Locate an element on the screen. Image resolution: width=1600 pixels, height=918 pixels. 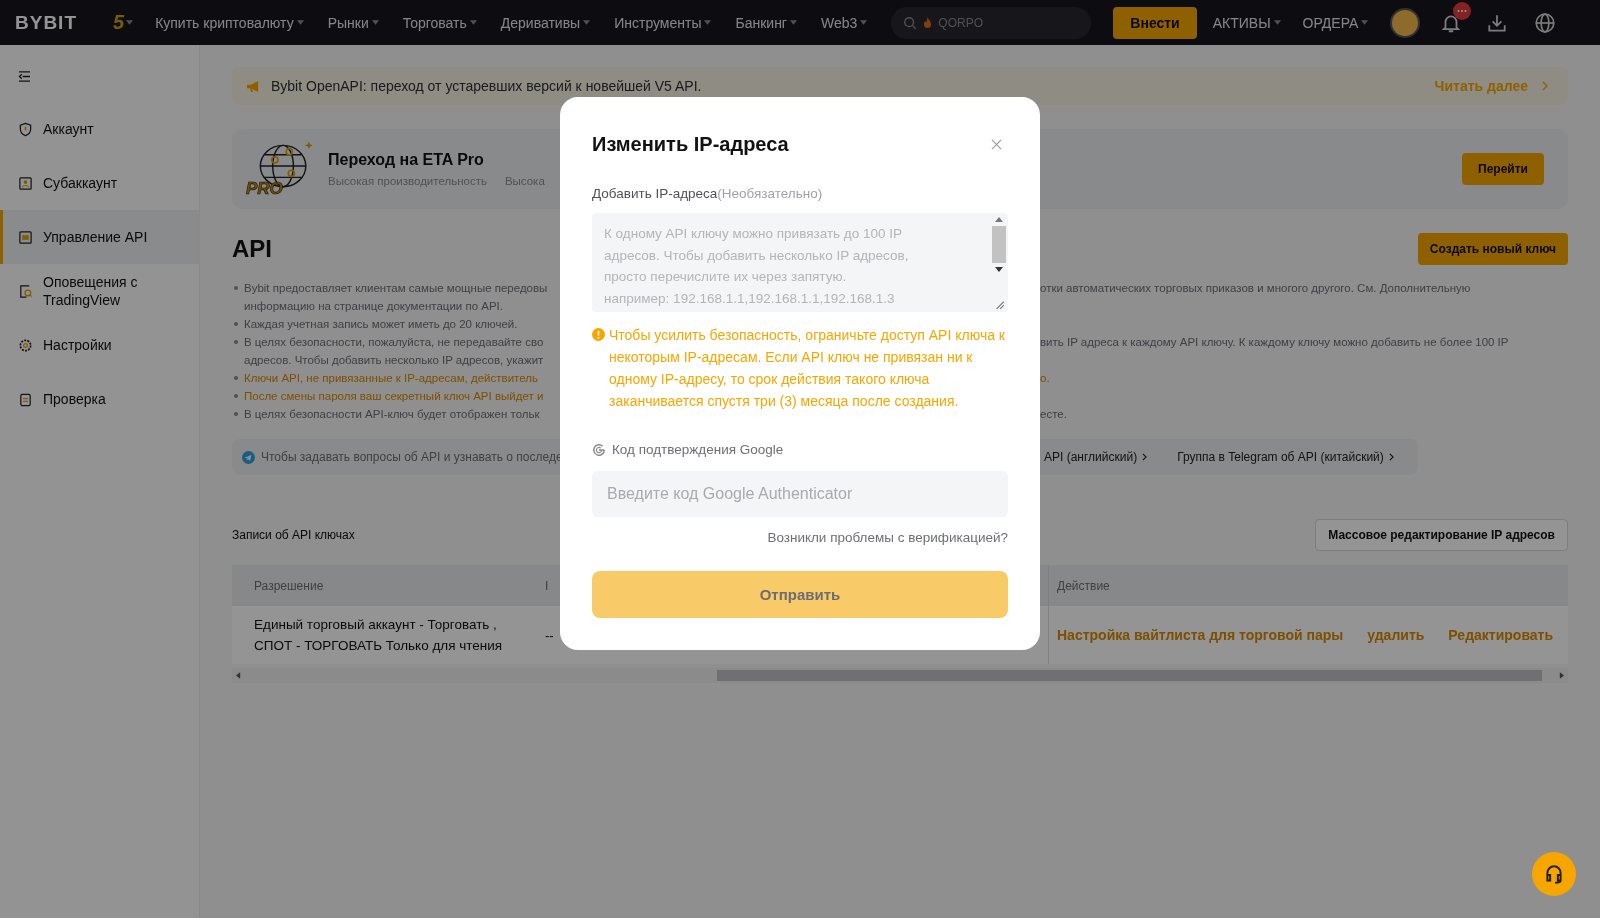
optional-hint: (Необязательно) is located at coordinates (770, 193).